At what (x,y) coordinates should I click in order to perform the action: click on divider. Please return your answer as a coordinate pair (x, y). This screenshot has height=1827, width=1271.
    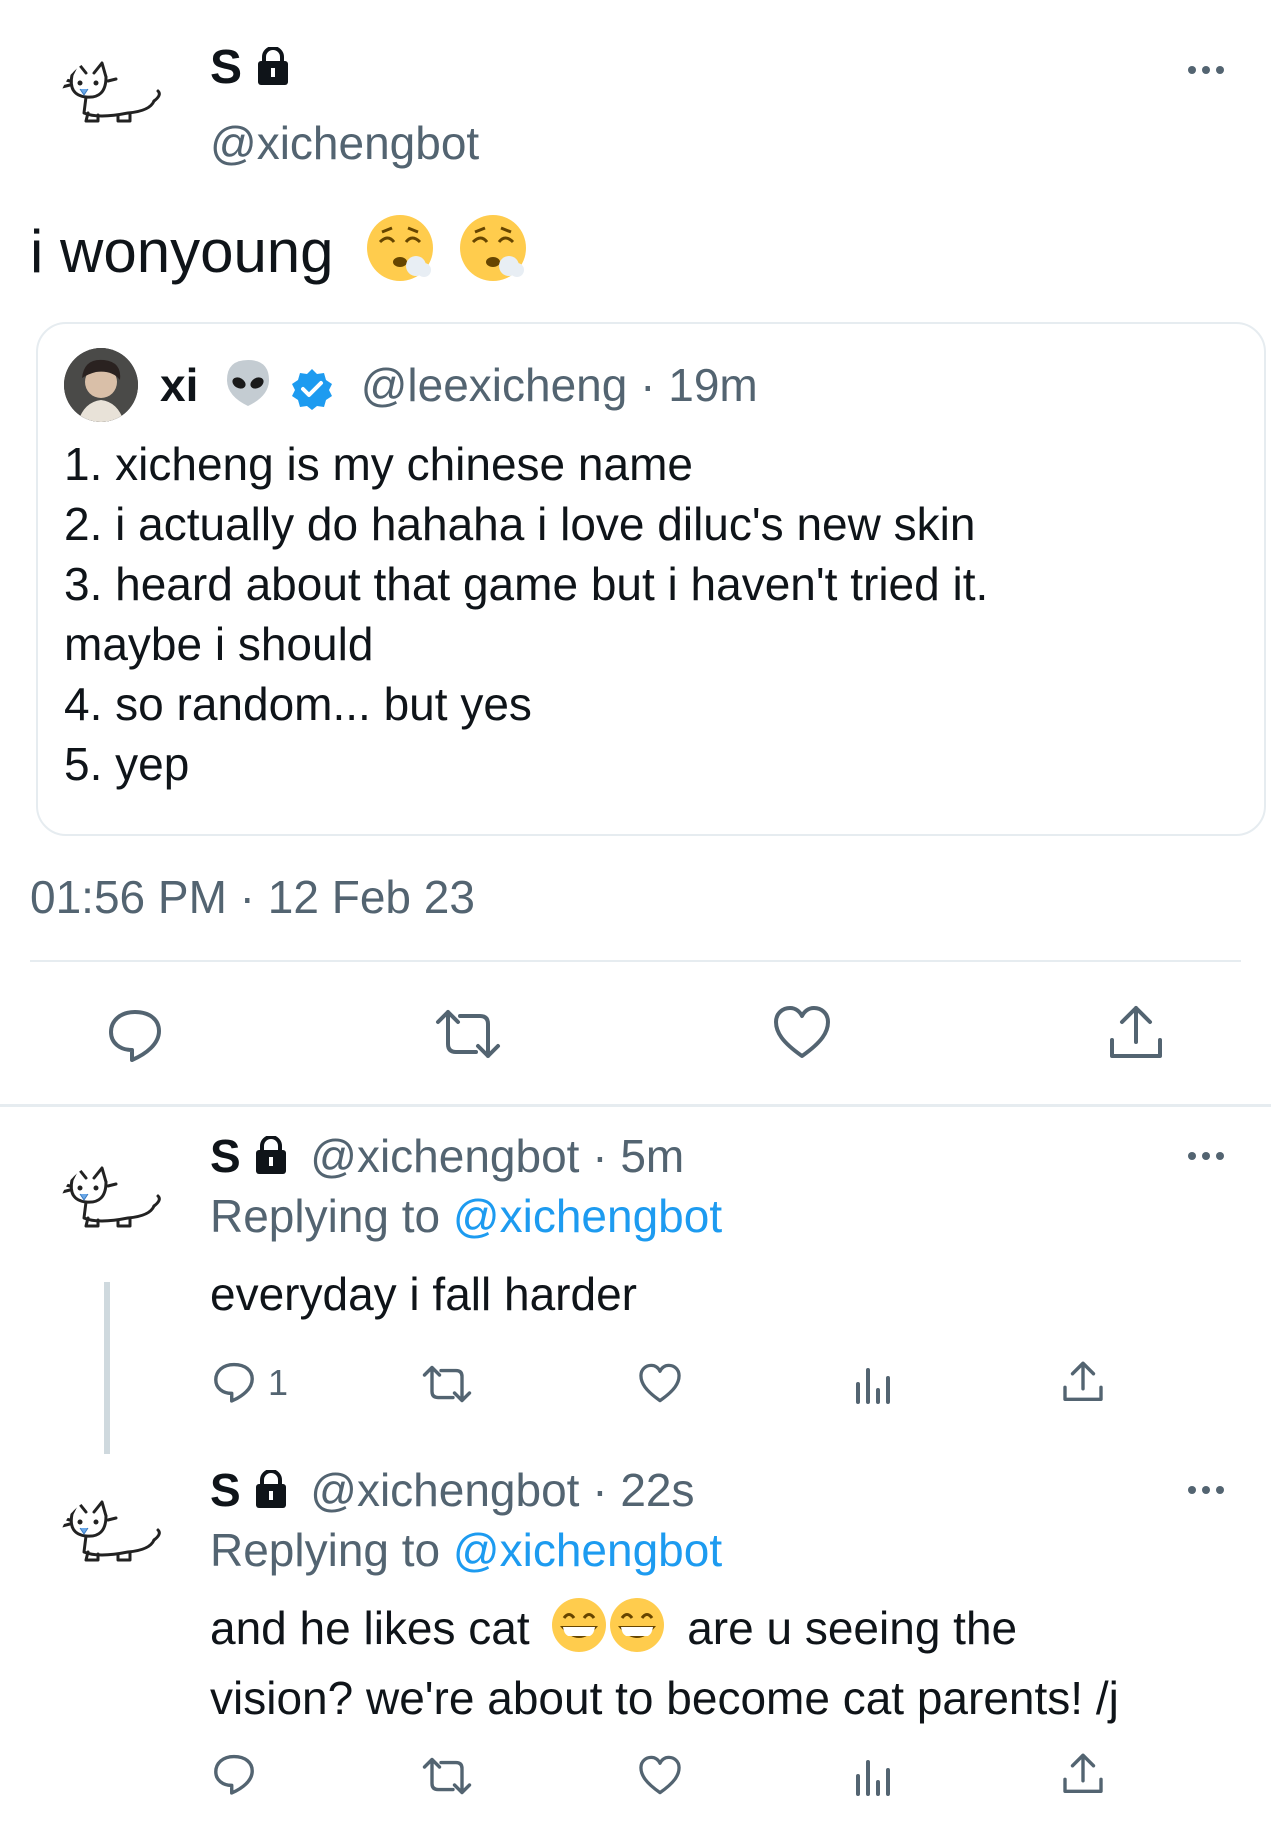
    Looking at the image, I should click on (635, 961).